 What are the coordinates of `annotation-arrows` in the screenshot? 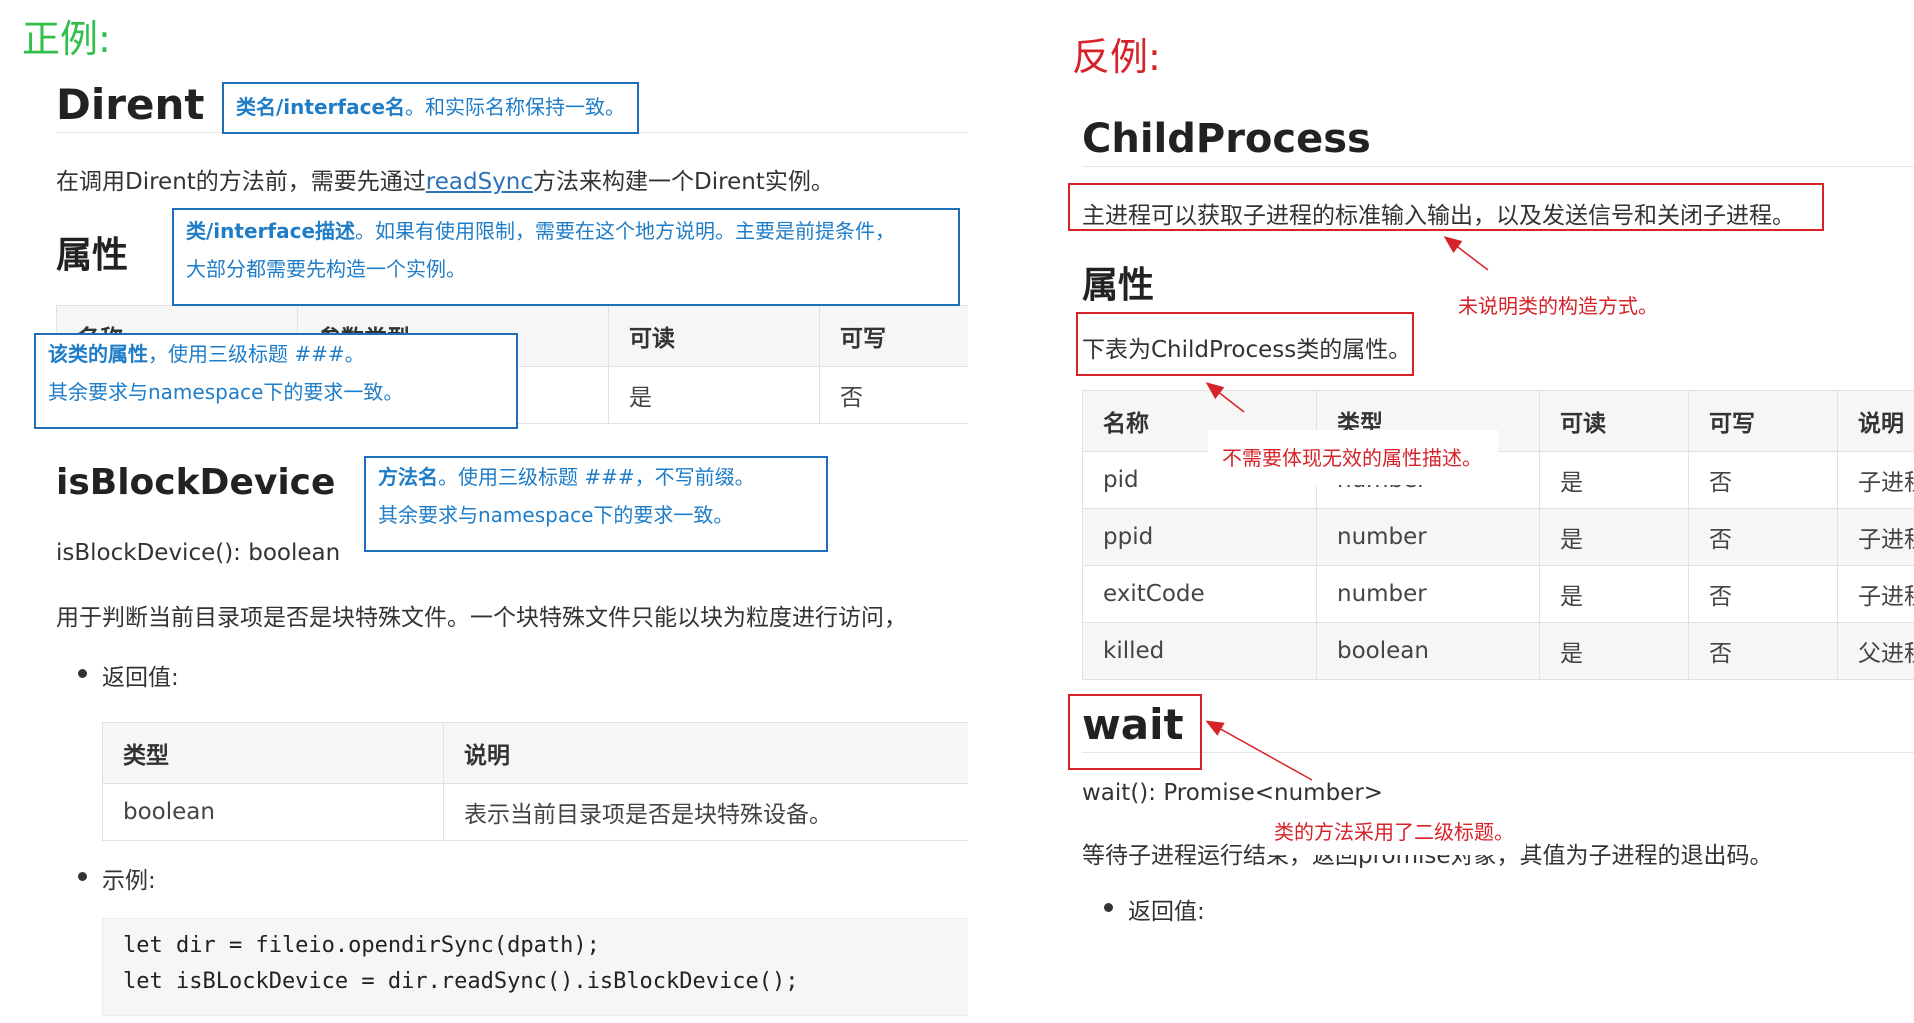 It's located at (1347, 508).